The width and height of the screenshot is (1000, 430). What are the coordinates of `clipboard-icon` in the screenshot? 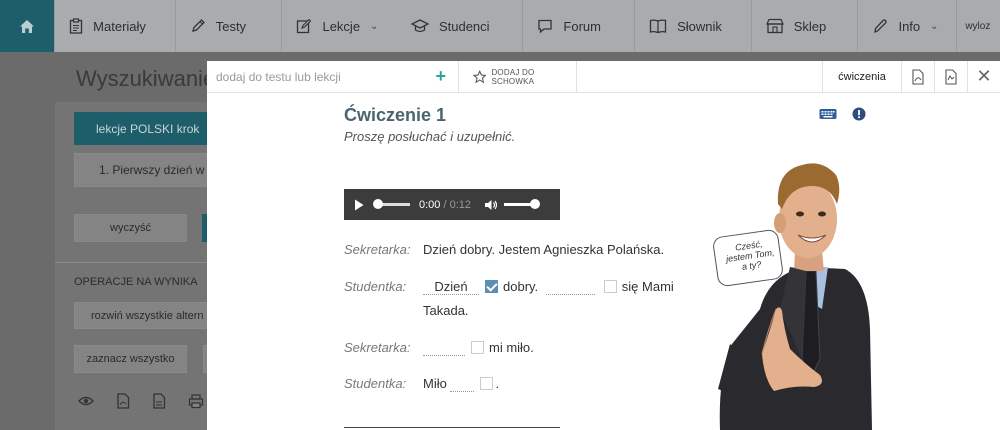 It's located at (76, 26).